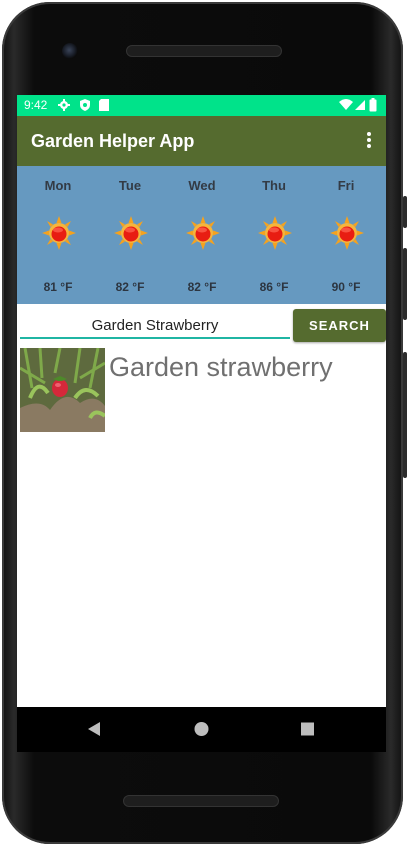 The width and height of the screenshot is (407, 846). What do you see at coordinates (64, 105) in the screenshot?
I see `settings-icon` at bounding box center [64, 105].